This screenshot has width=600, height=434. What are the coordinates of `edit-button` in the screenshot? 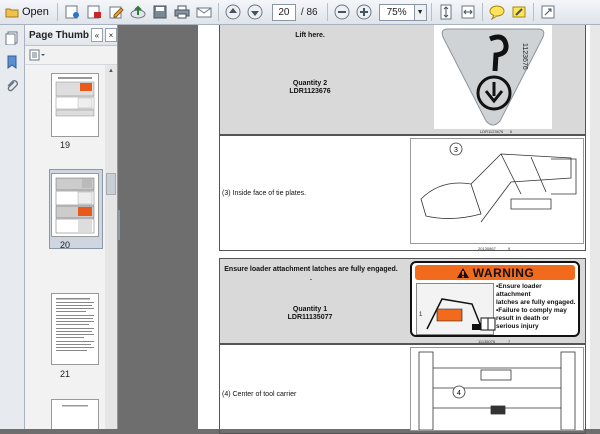 It's located at (116, 12).